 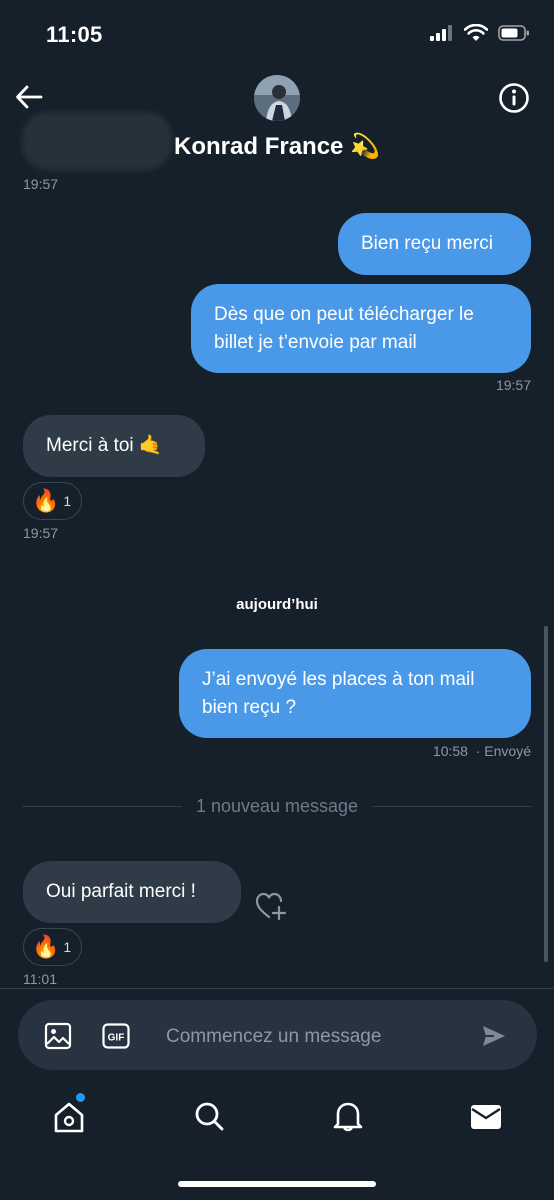 I want to click on message-text-line: billet je t’envoie par mail, so click(x=315, y=342).